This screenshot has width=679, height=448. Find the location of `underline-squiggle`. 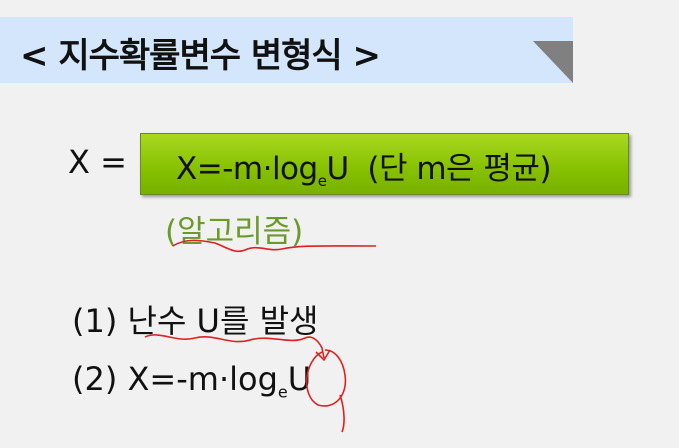

underline-squiggle is located at coordinates (274, 246).